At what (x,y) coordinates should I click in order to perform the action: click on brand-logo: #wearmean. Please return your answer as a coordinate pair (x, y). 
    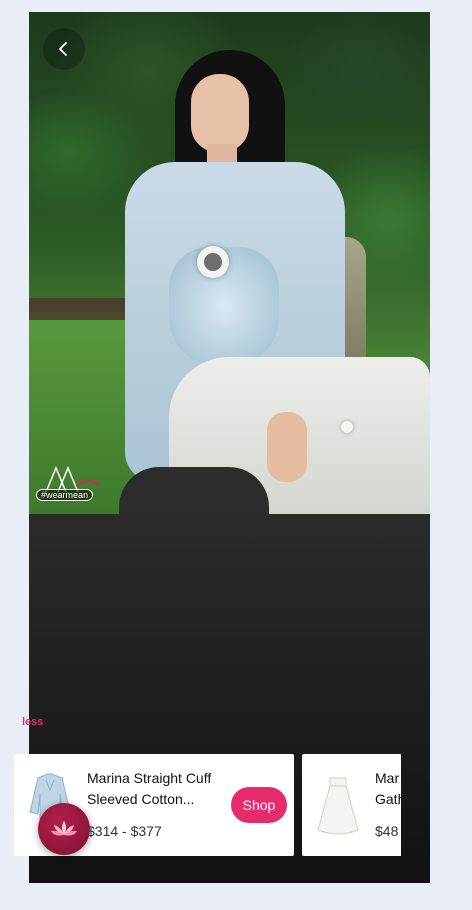
    Looking at the image, I should click on (70, 485).